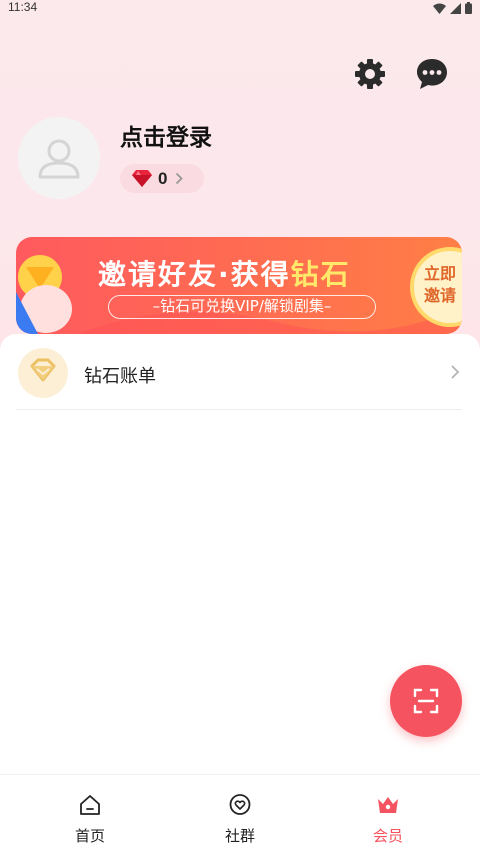  I want to click on messages-button, so click(432, 74).